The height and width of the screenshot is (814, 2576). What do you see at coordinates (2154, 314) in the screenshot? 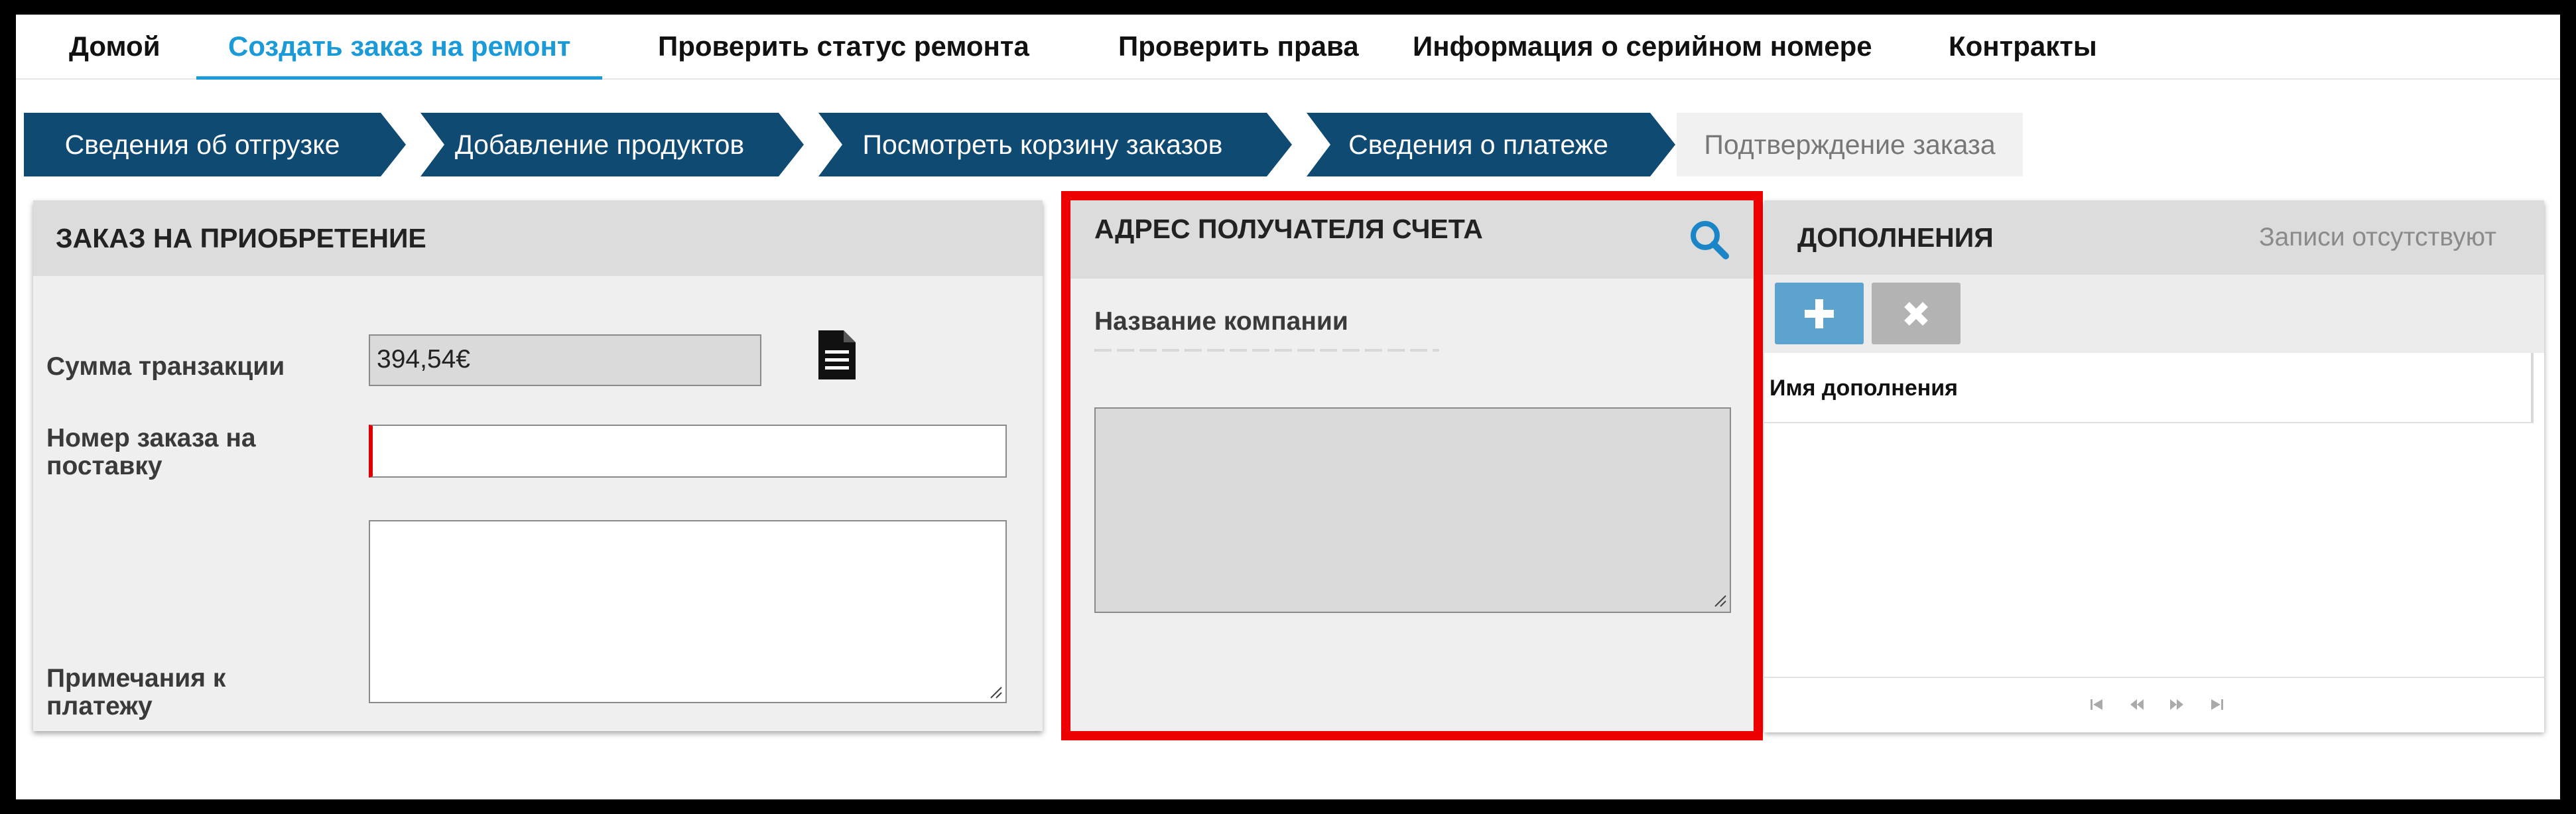
I see `addons-toolbar` at bounding box center [2154, 314].